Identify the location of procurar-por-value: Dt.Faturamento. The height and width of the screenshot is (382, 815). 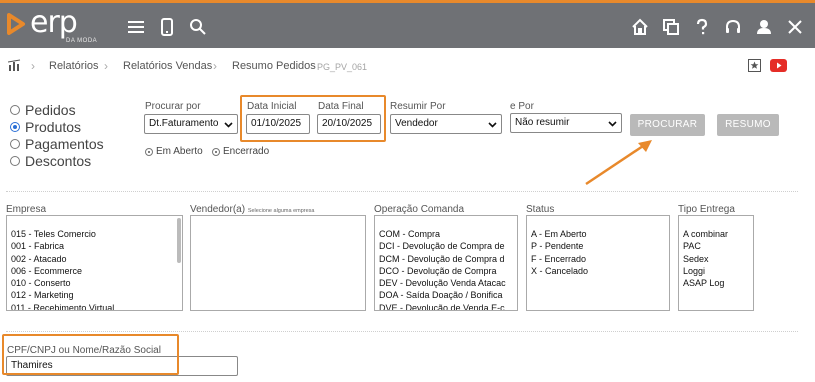
(184, 123).